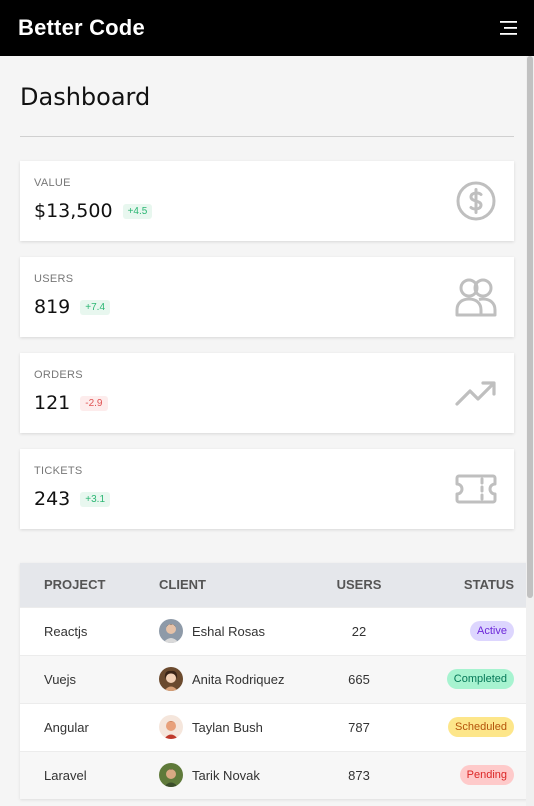 This screenshot has width=534, height=806. I want to click on stat-card-orders: ORDERS 121 -2.9, so click(267, 393).